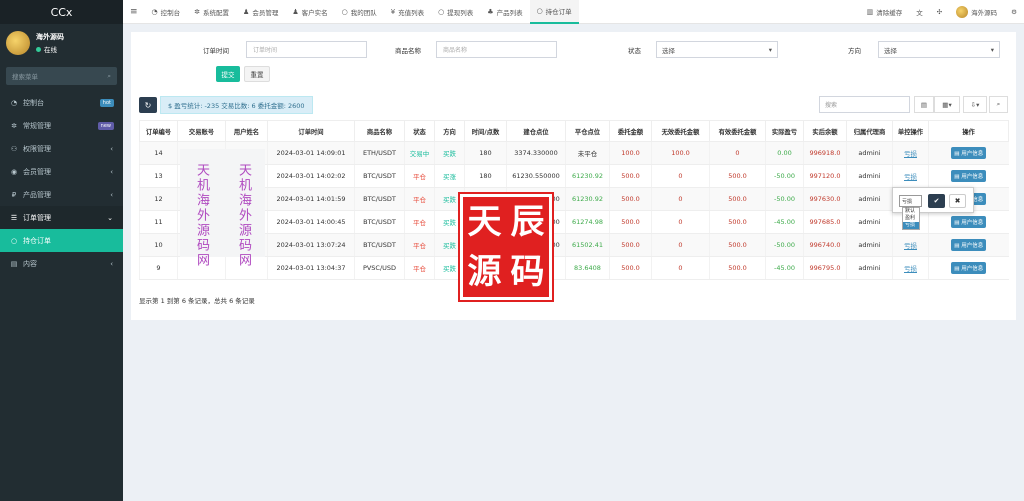 This screenshot has height=501, width=1024. I want to click on language-icon: 文, so click(919, 12).